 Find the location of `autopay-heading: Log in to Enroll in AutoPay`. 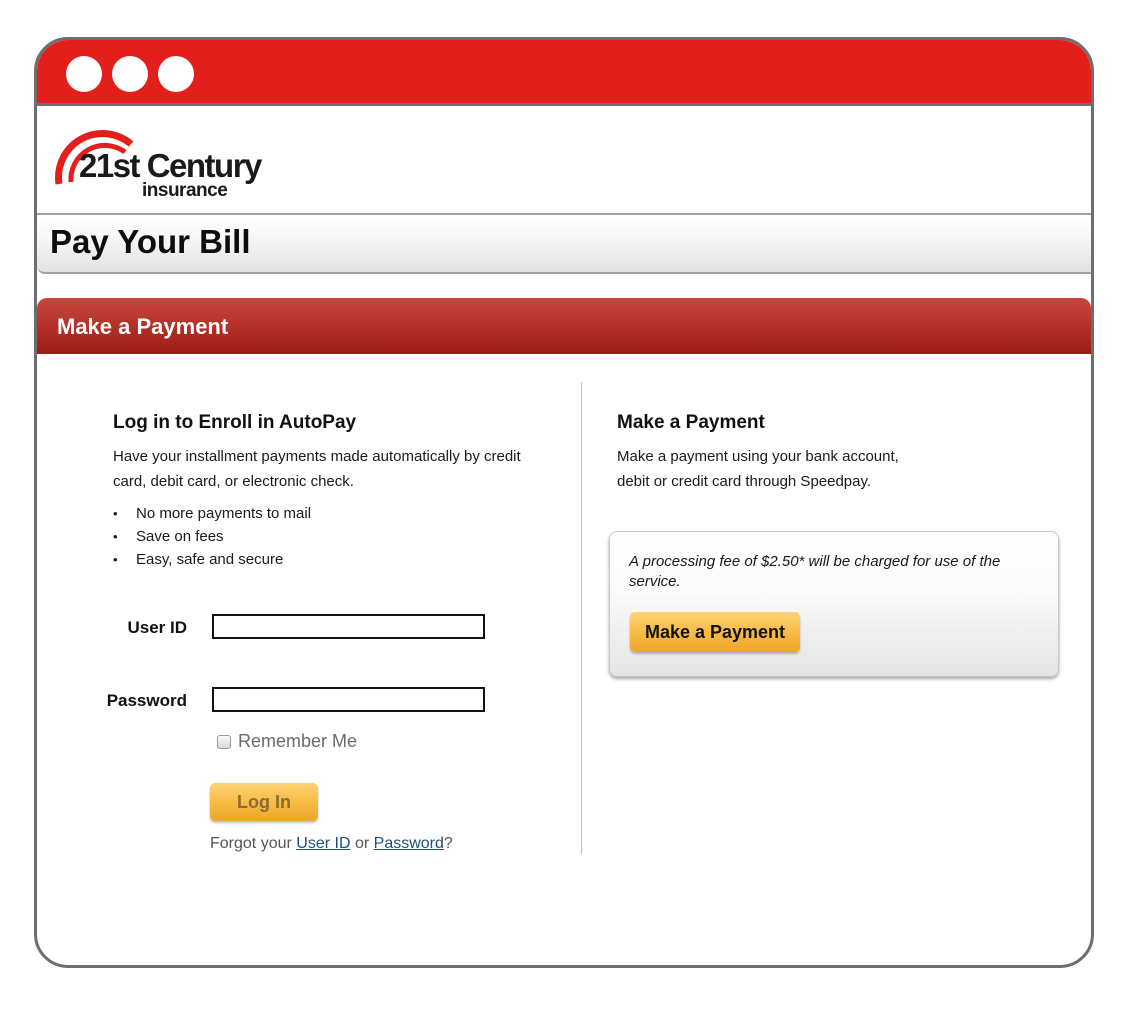

autopay-heading: Log in to Enroll in AutoPay is located at coordinates (235, 422).